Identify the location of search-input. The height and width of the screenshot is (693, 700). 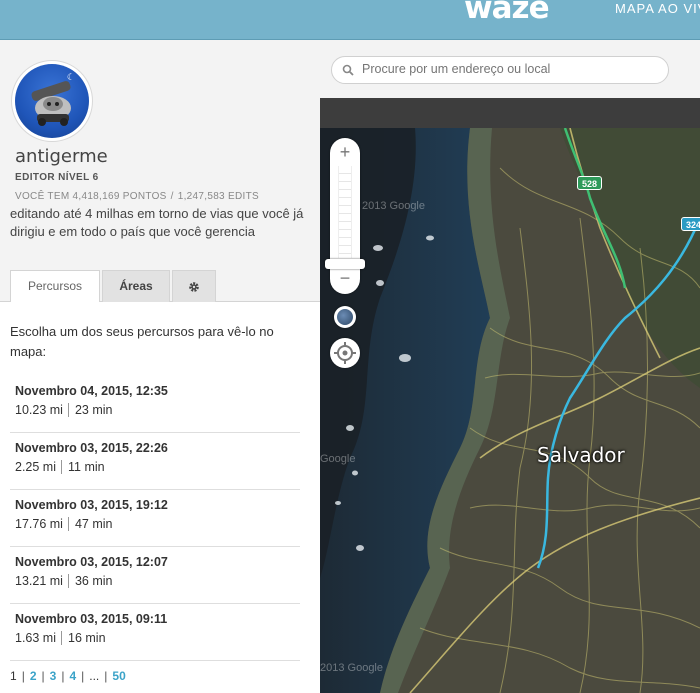
(512, 69).